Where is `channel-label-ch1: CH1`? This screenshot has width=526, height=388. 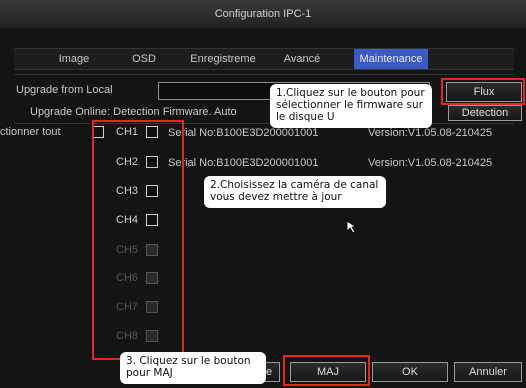
channel-label-ch1: CH1 is located at coordinates (127, 132).